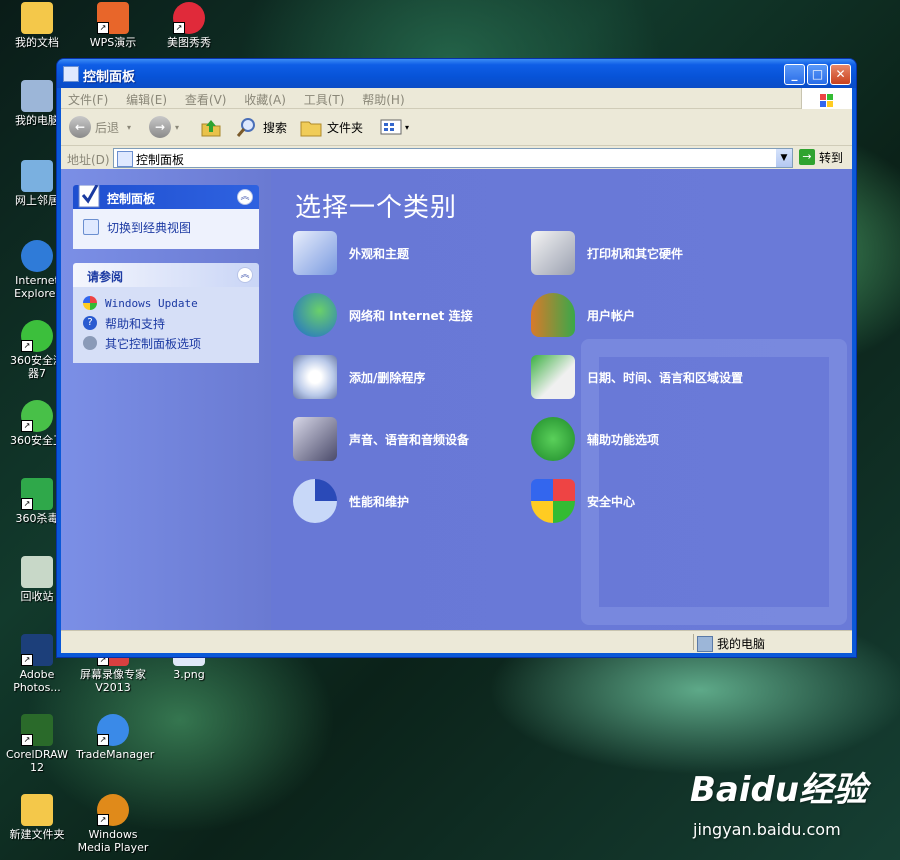 This screenshot has height=860, width=900. Describe the element at coordinates (37, 416) in the screenshot. I see `360-safe-icon: ↗` at that location.